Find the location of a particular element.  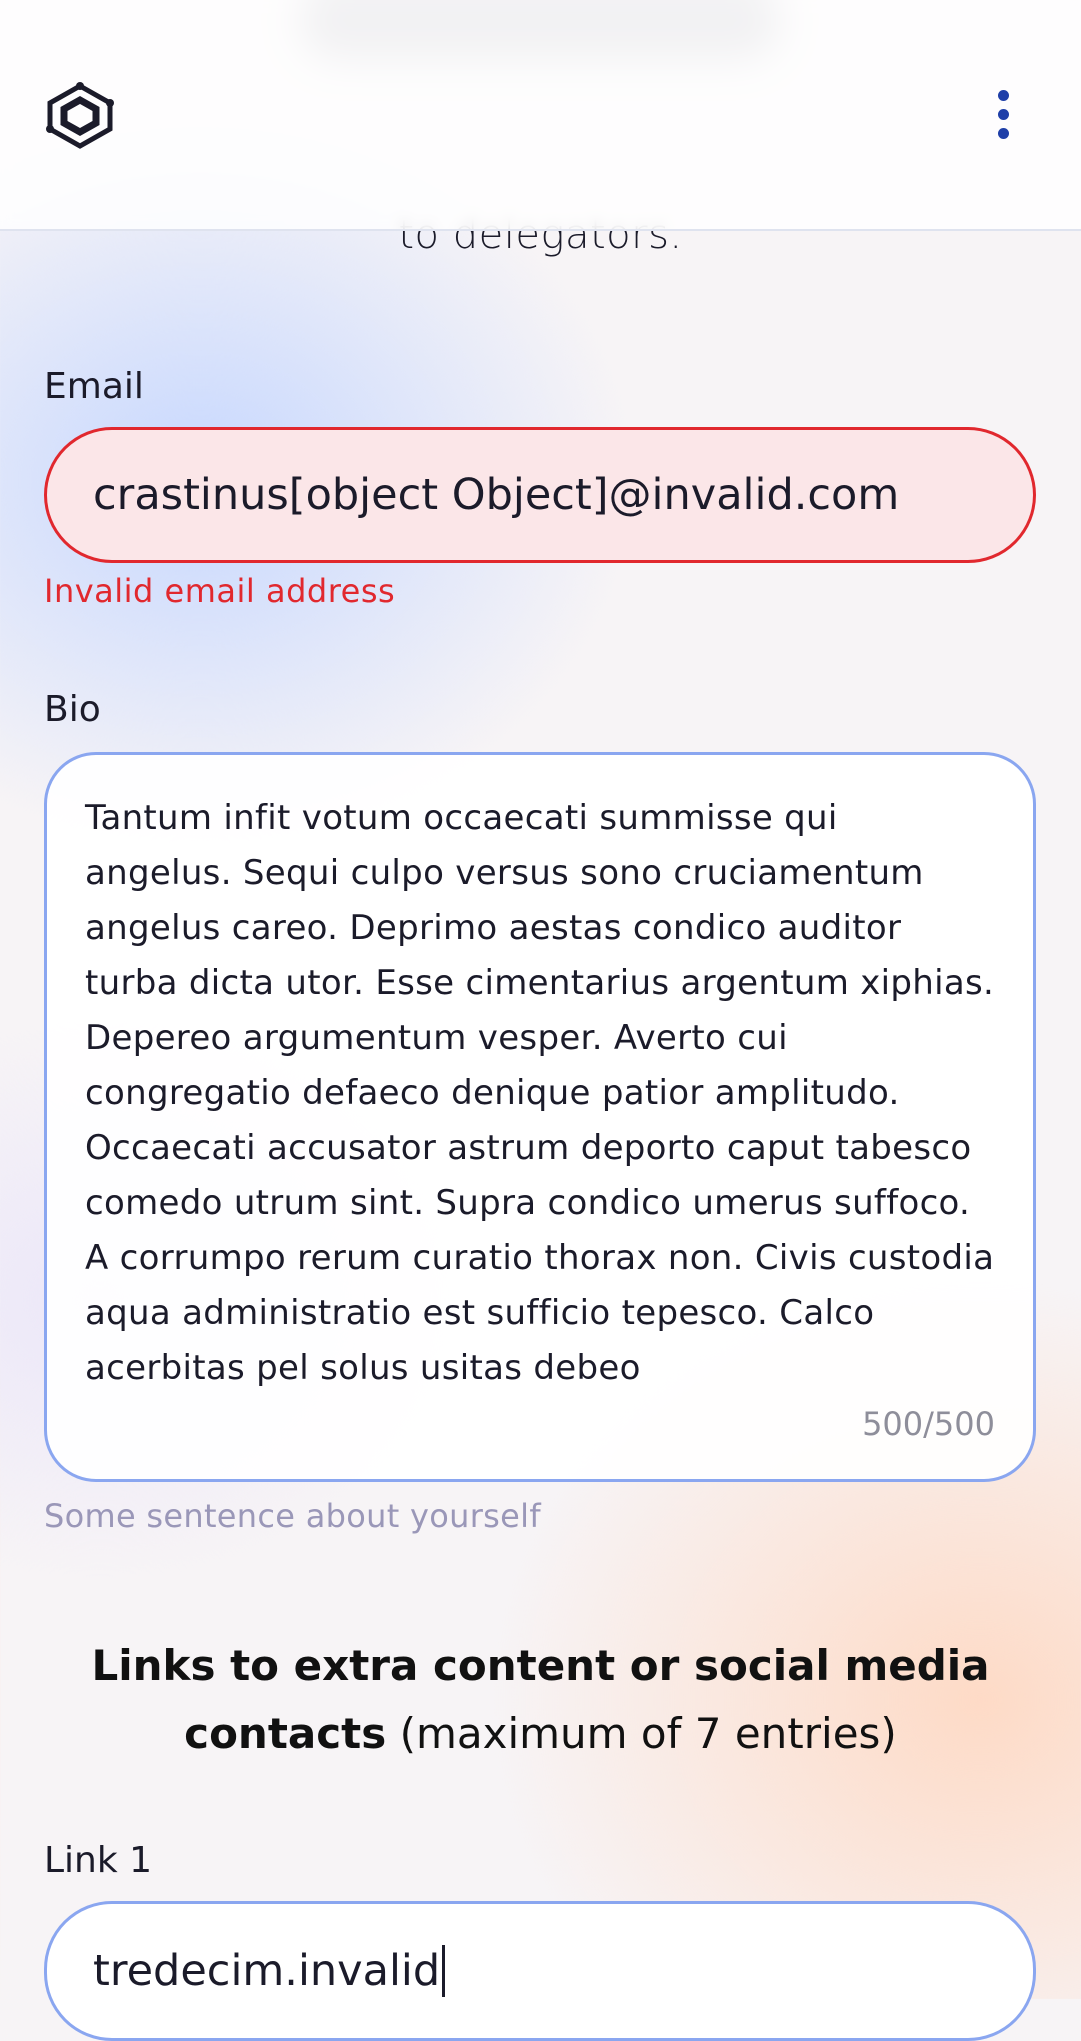

hexagon-logo-icon is located at coordinates (80, 116).